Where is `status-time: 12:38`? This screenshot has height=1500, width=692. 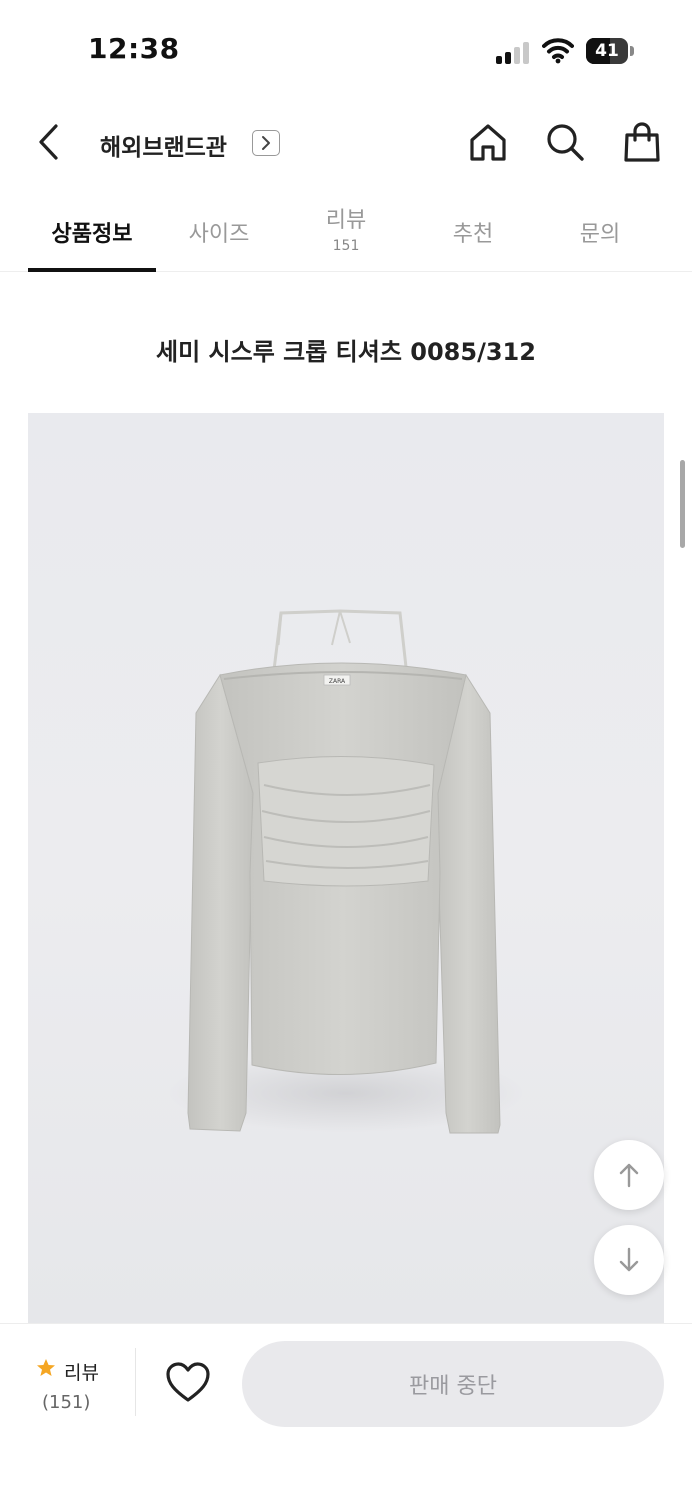 status-time: 12:38 is located at coordinates (134, 48).